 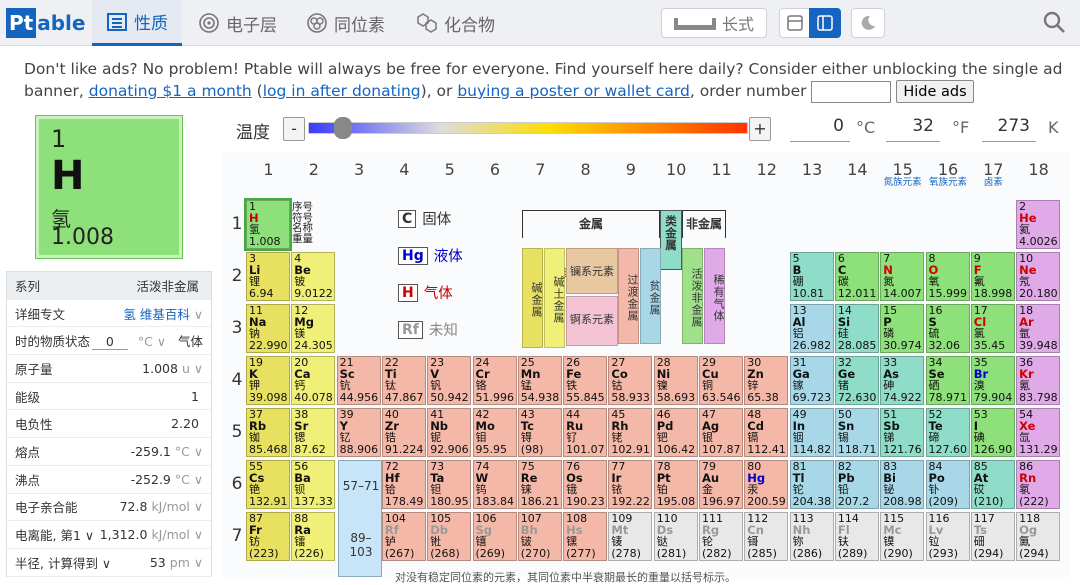 I want to click on element-Pd: 46 Pd 钯 106.42, so click(x=675, y=432).